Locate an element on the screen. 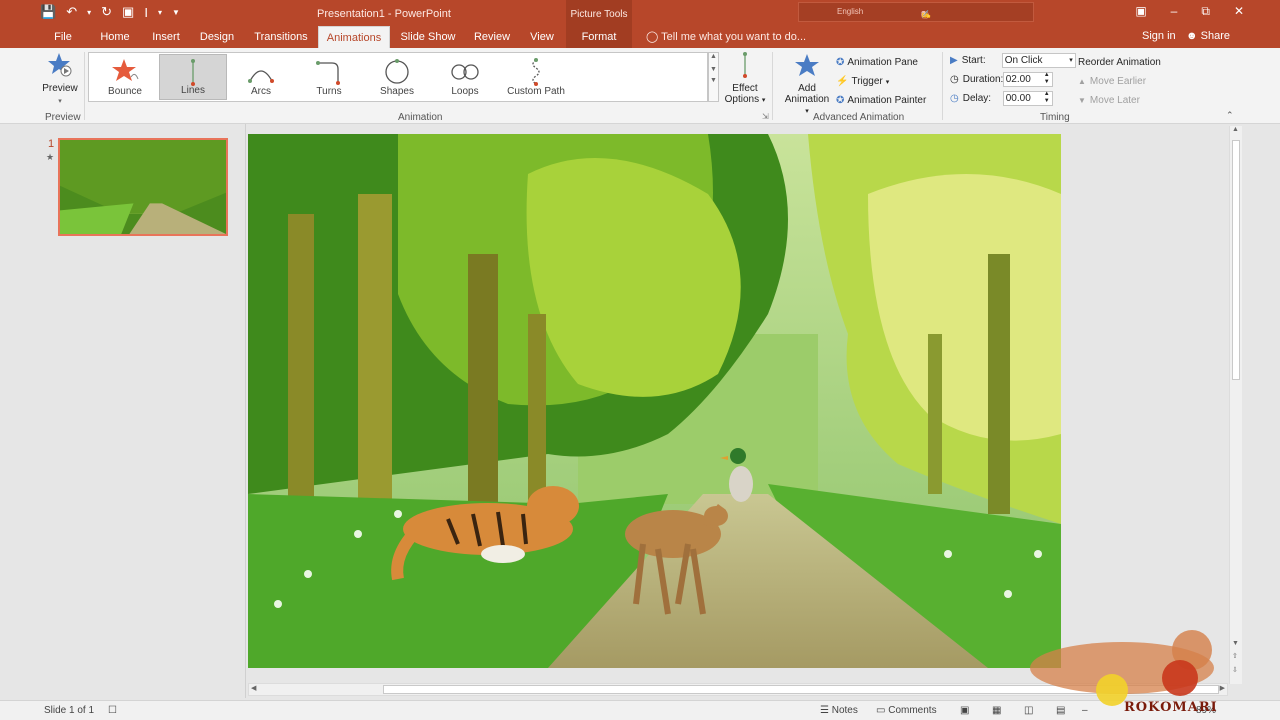 The height and width of the screenshot is (720, 1280). move-earlier-button: ▲ Move Earlier is located at coordinates (1119, 81).